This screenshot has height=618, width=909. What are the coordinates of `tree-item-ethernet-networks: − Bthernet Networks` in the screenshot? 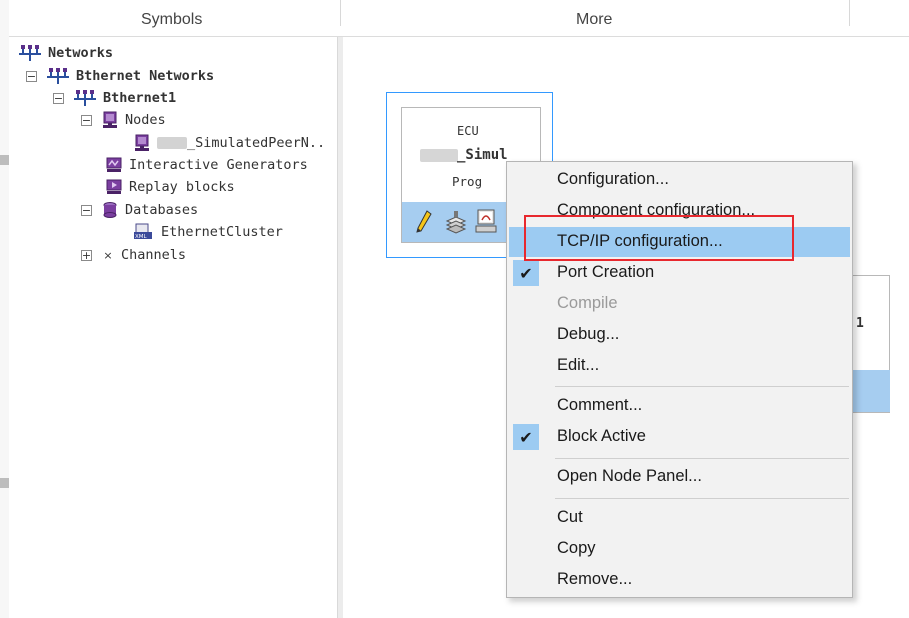 It's located at (120, 76).